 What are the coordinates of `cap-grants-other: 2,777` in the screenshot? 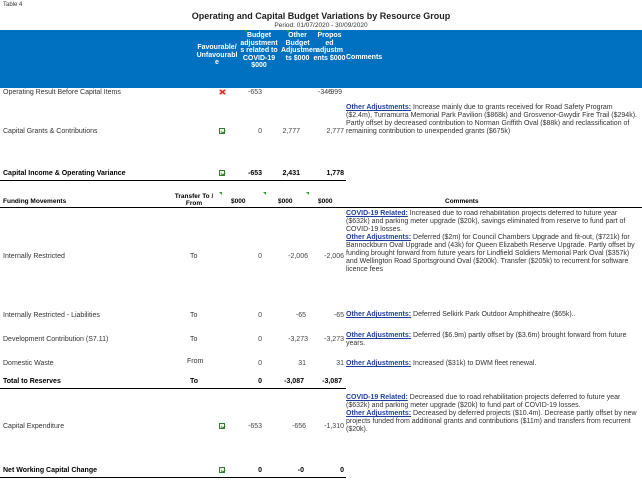 It's located at (291, 131).